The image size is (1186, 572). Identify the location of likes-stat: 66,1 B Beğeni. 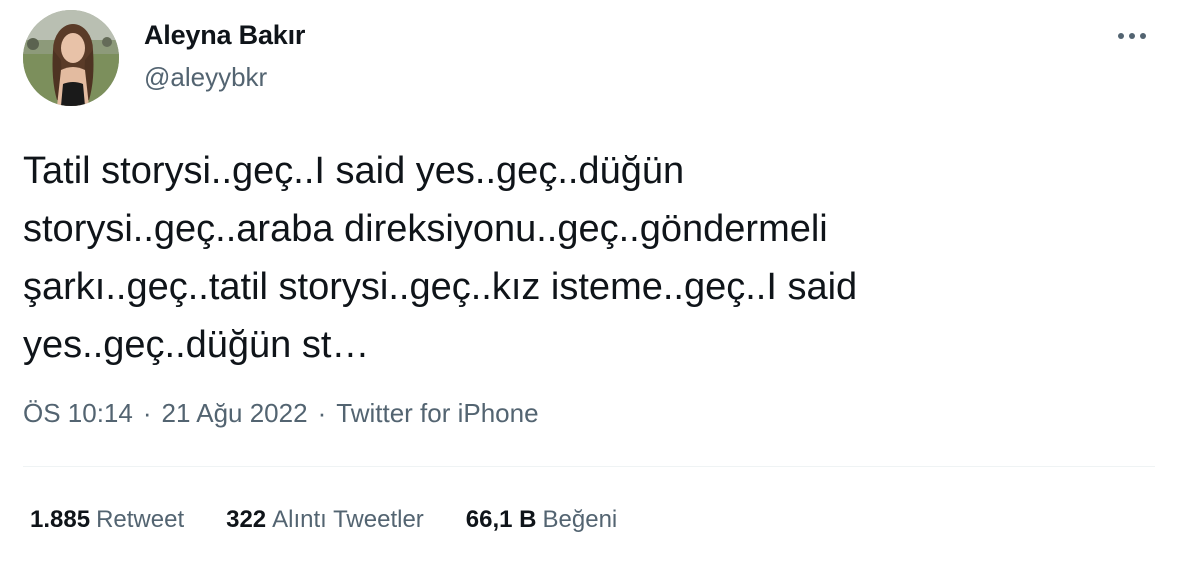
(541, 520).